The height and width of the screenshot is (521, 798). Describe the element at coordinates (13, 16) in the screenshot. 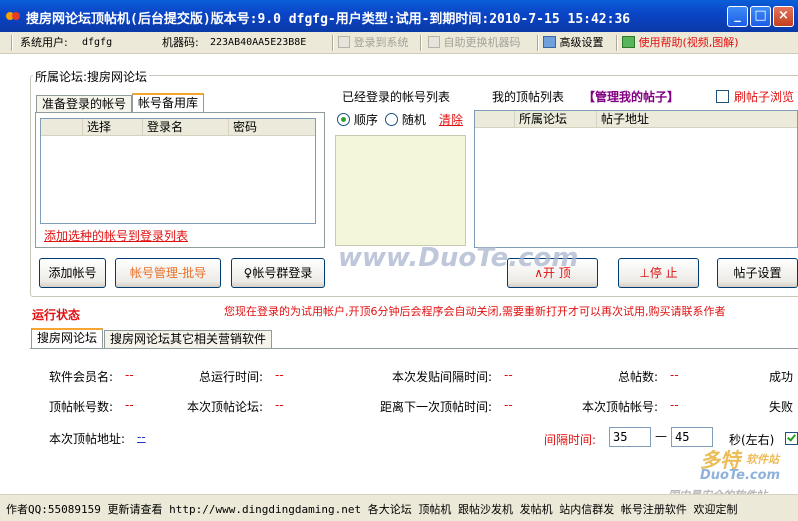

I see `app-icon` at that location.